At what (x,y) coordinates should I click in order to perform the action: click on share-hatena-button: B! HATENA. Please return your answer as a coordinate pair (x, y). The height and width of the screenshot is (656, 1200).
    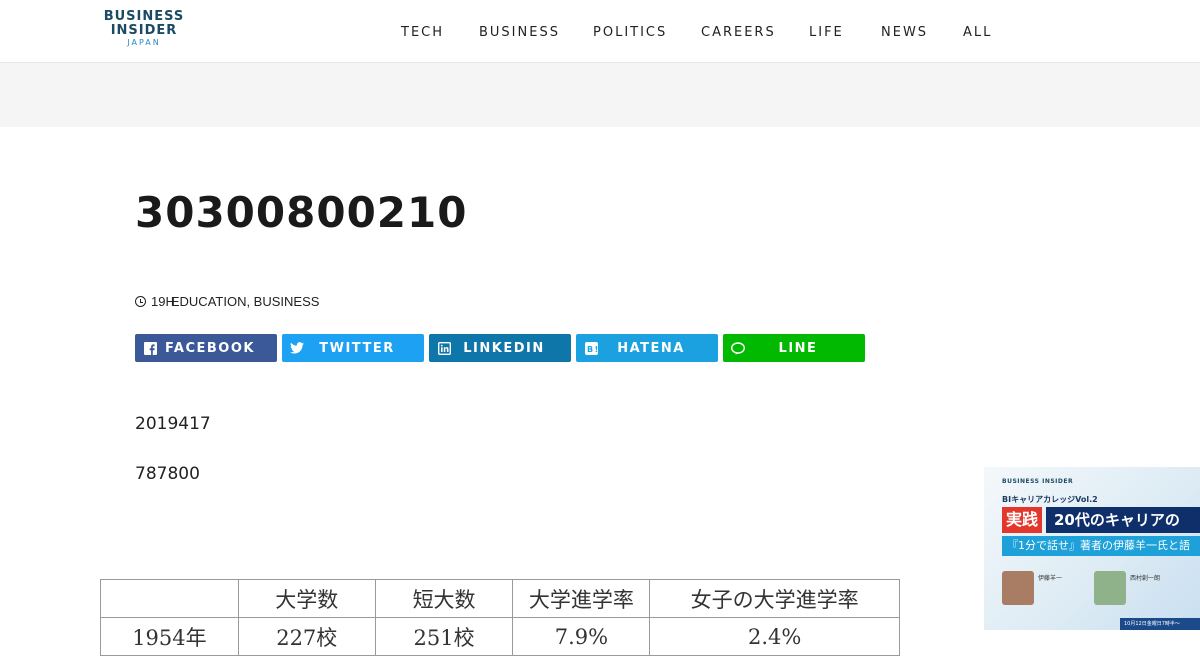
    Looking at the image, I should click on (647, 348).